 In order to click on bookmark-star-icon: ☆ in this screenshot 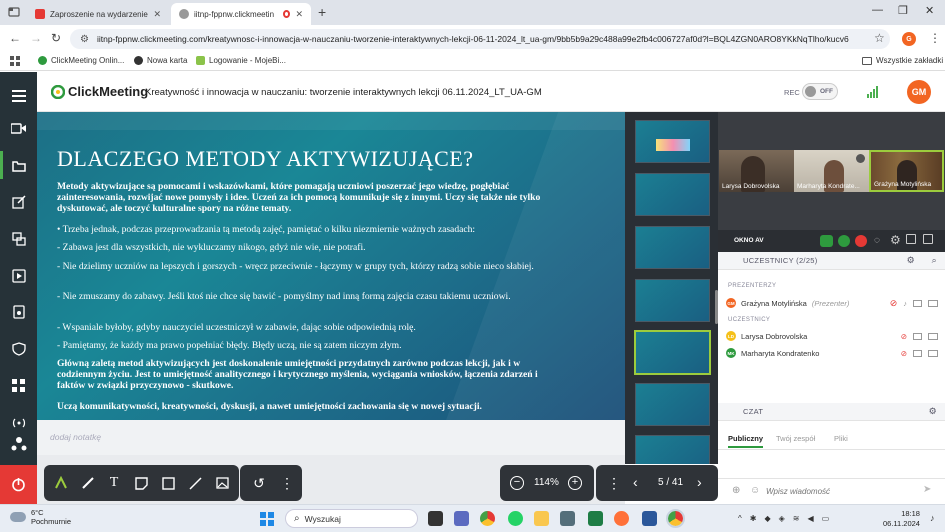, I will do `click(879, 38)`.